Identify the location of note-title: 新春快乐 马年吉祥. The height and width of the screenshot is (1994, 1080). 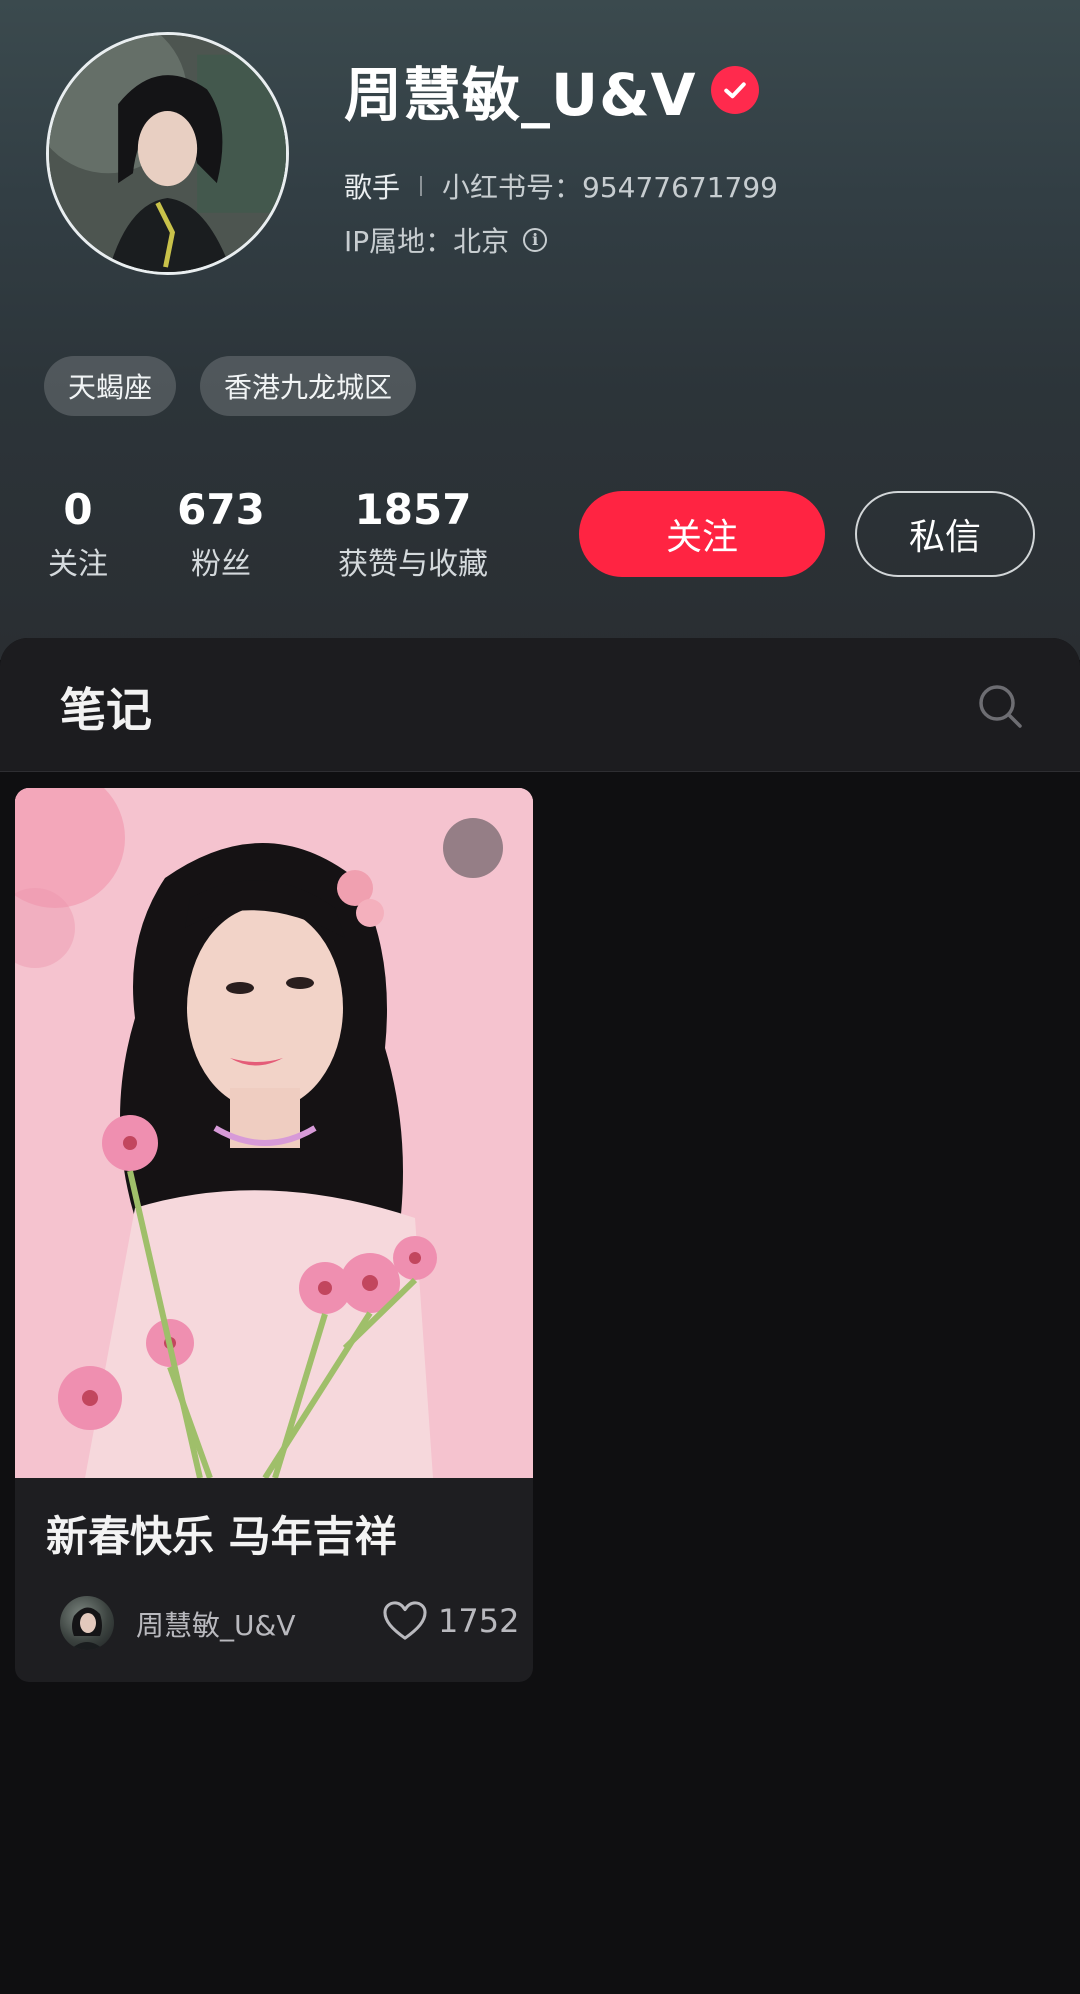
(221, 1533).